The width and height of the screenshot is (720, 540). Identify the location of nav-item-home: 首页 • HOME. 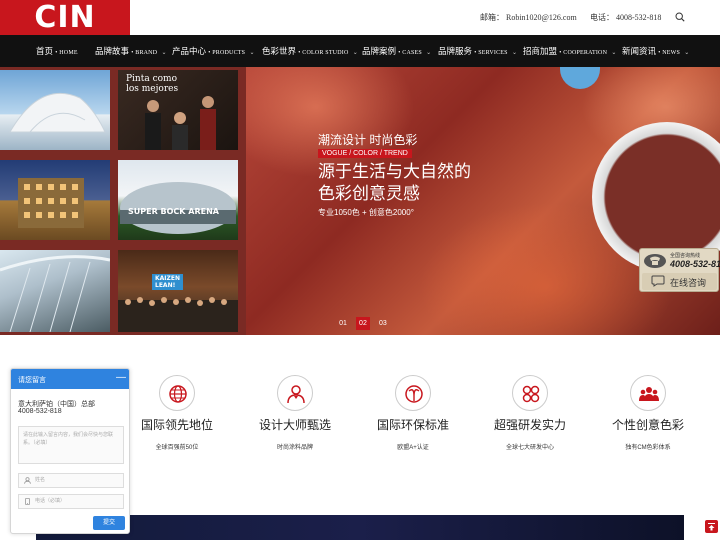
(57, 51).